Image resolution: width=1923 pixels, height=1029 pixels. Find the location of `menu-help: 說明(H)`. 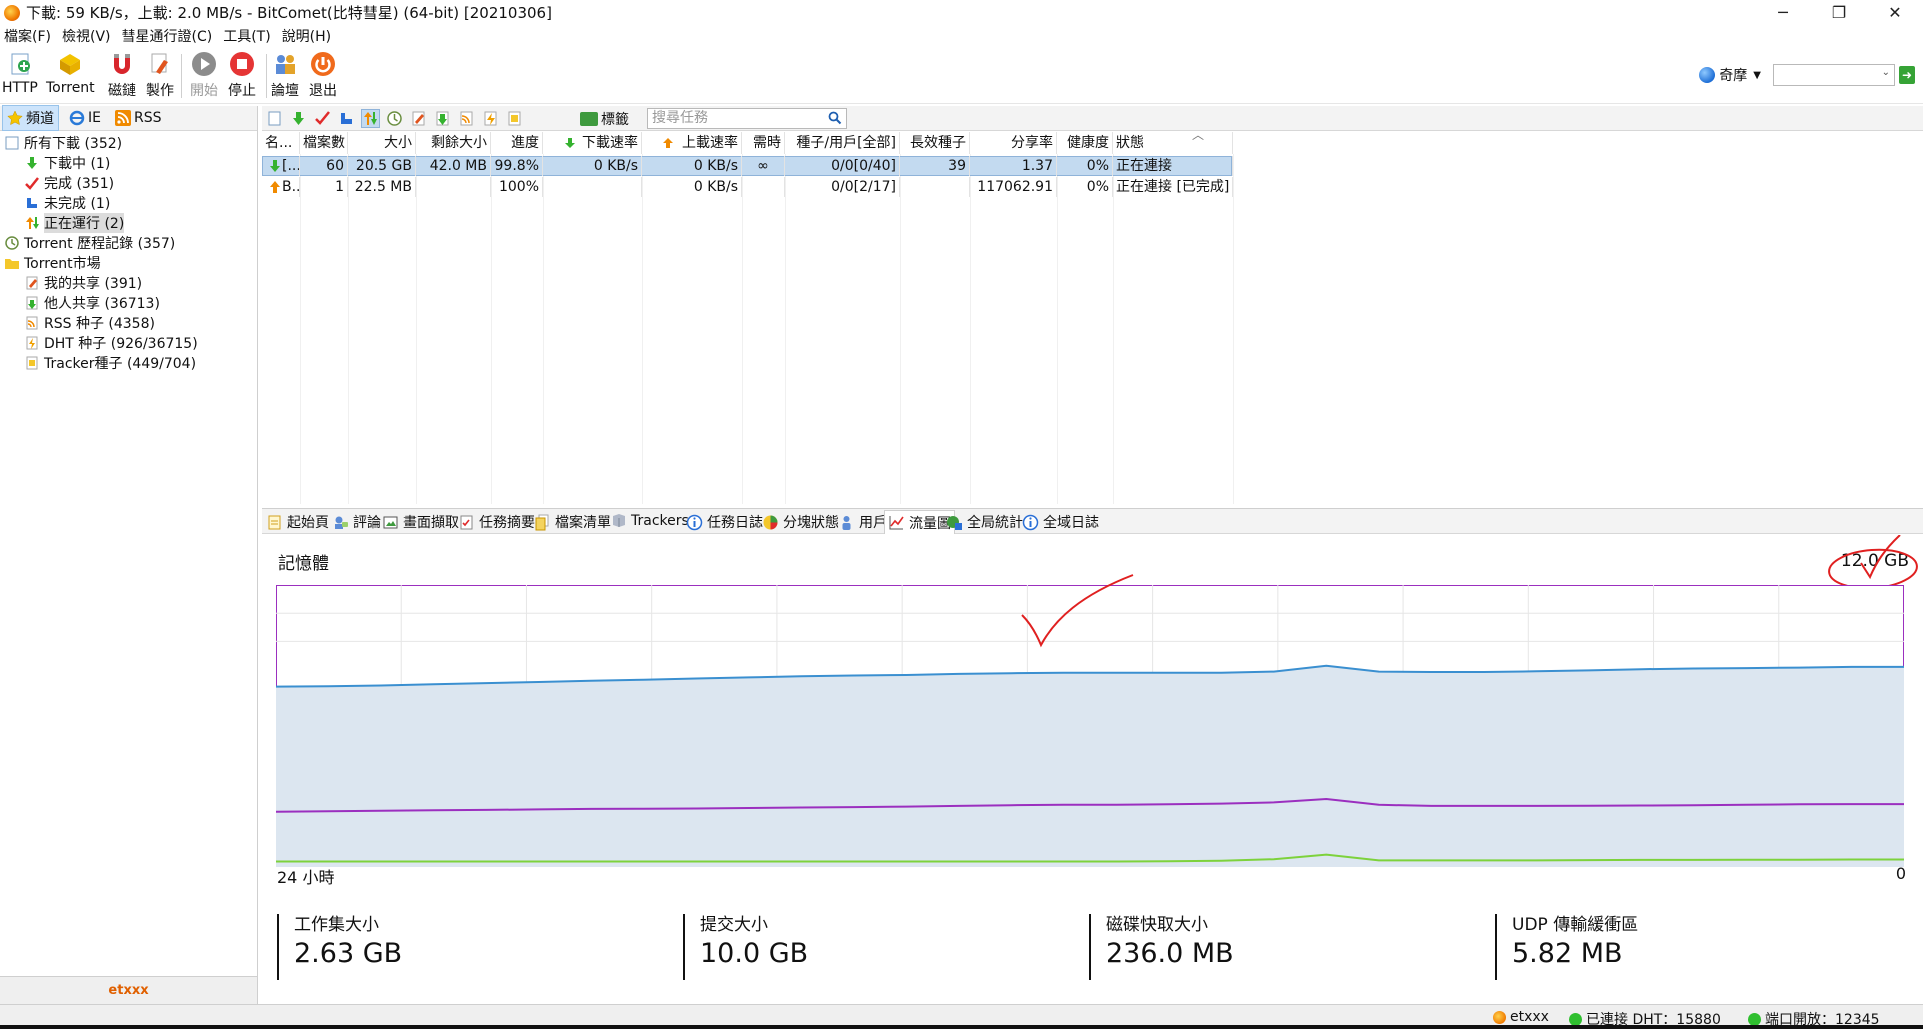

menu-help: 說明(H) is located at coordinates (306, 36).